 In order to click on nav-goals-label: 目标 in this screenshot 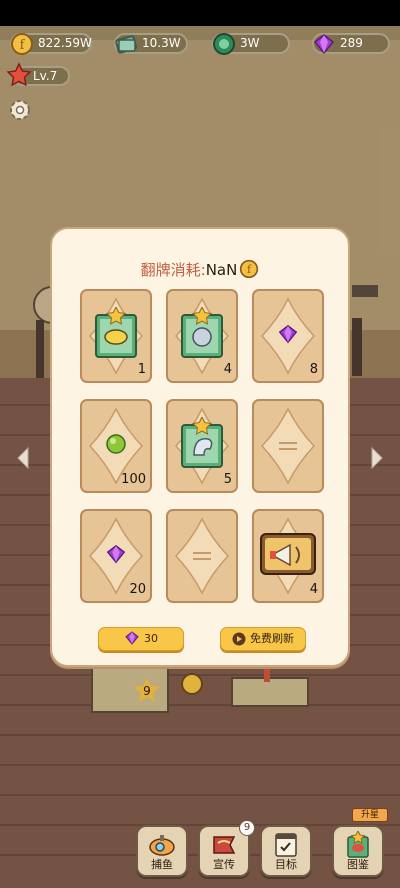, I will do `click(286, 864)`.